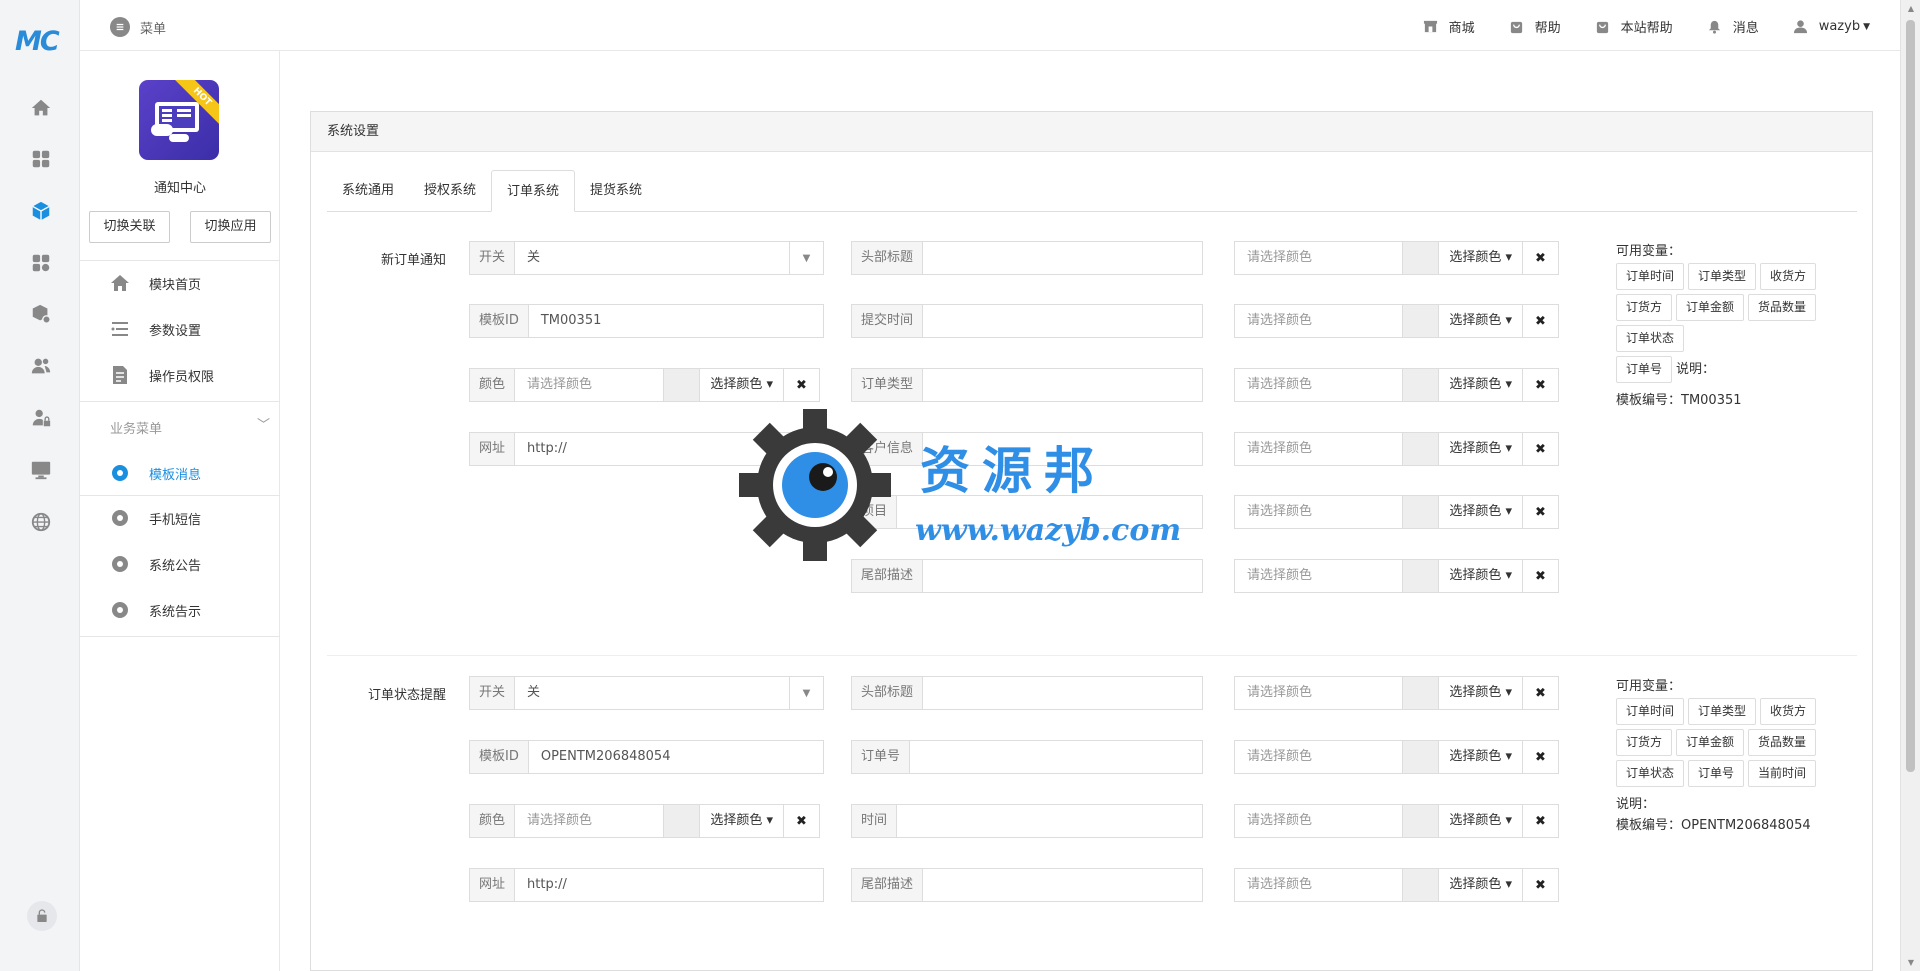 Image resolution: width=1920 pixels, height=971 pixels. What do you see at coordinates (1911, 8) in the screenshot?
I see `scroll-up-icon: ▲` at bounding box center [1911, 8].